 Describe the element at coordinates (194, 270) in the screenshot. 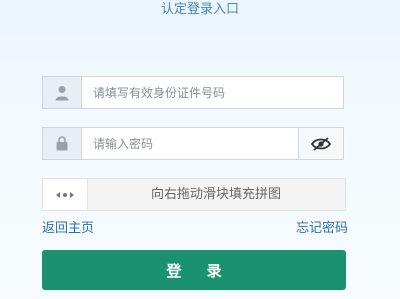

I see `login-button: 登 录` at that location.